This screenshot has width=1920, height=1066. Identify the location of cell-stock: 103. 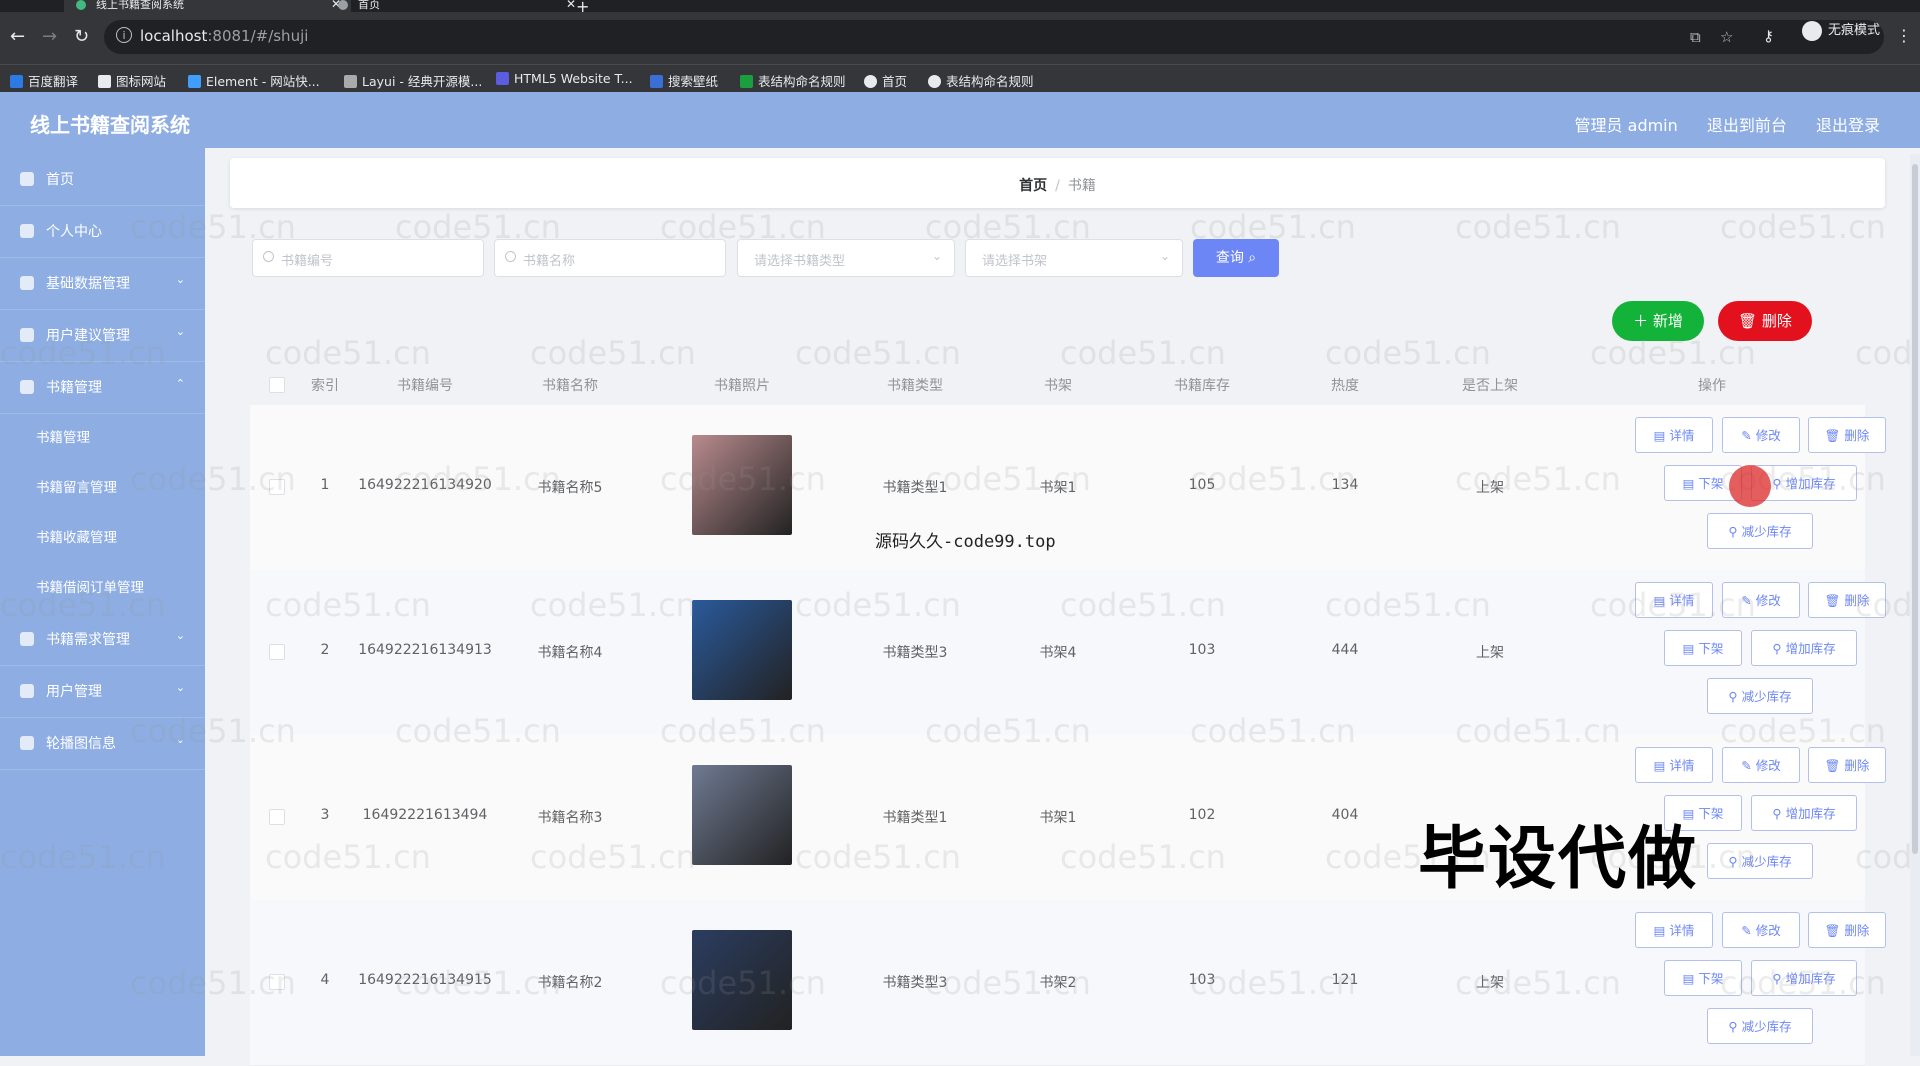
(1202, 980).